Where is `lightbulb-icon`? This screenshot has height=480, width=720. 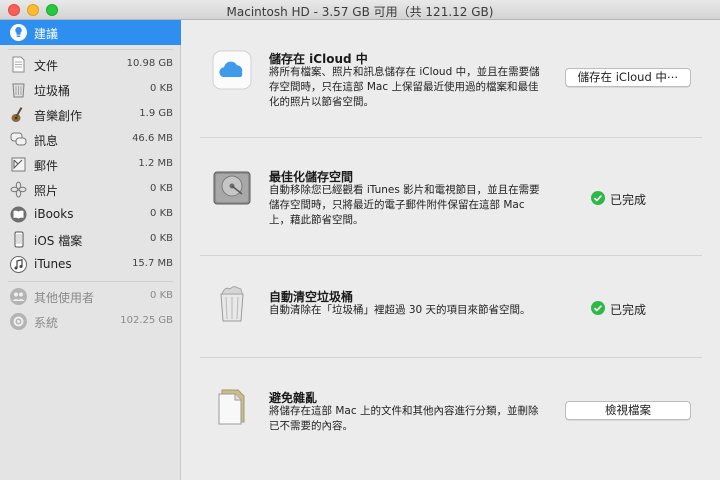
lightbulb-icon is located at coordinates (18, 32).